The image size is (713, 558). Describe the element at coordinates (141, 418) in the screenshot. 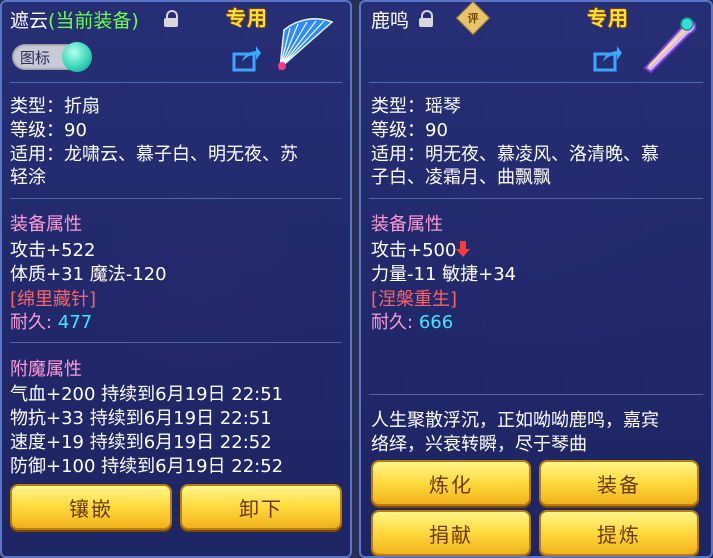

I see `enchant-line: 物抗+33 持续到6月19日 22:51` at that location.